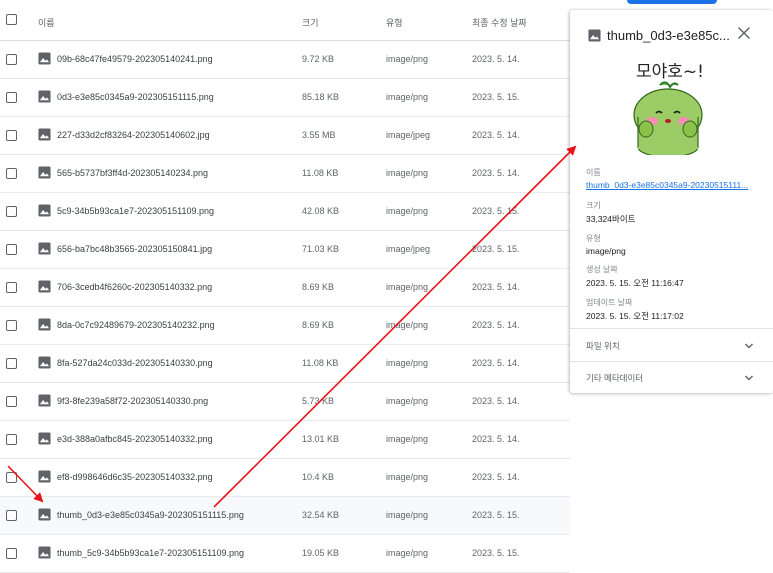 This screenshot has width=773, height=573. I want to click on file-name: 8da-0c7c92489679-202305140232.png, so click(136, 325).